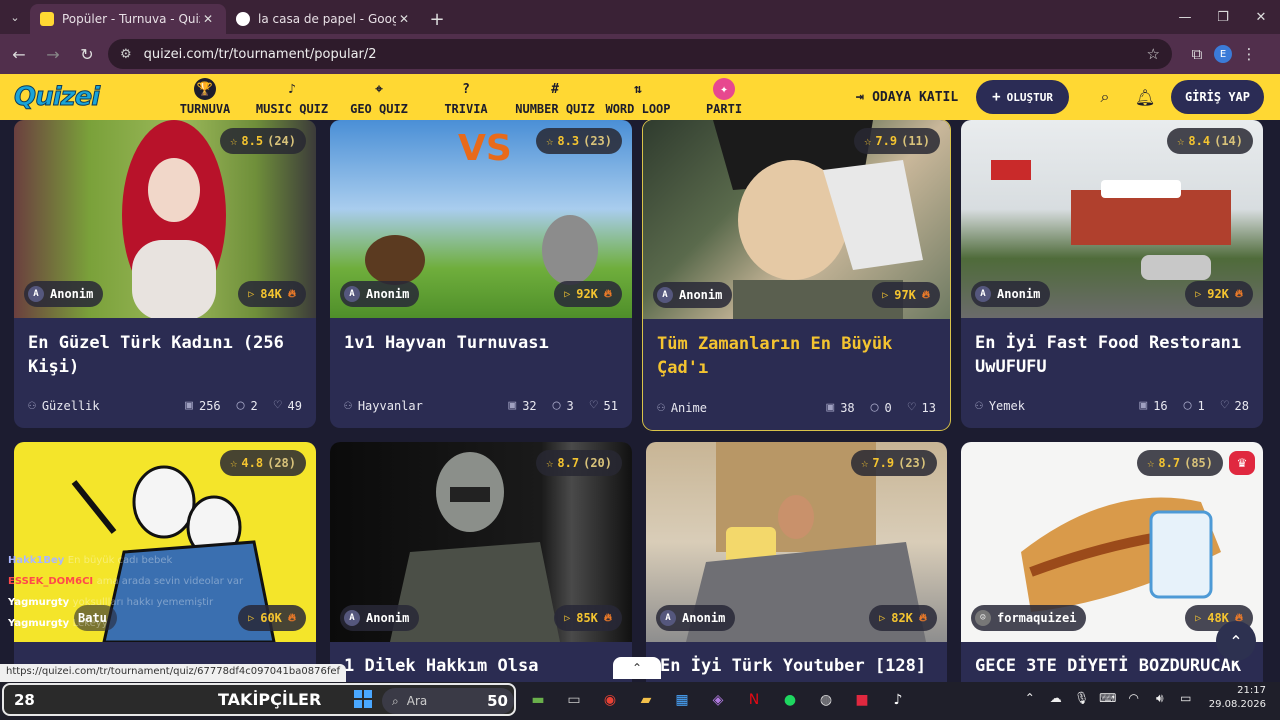 The image size is (1280, 720). I want to click on card-title: GECE 3TE DİYETİ BOZDURUCAK, so click(1113, 666).